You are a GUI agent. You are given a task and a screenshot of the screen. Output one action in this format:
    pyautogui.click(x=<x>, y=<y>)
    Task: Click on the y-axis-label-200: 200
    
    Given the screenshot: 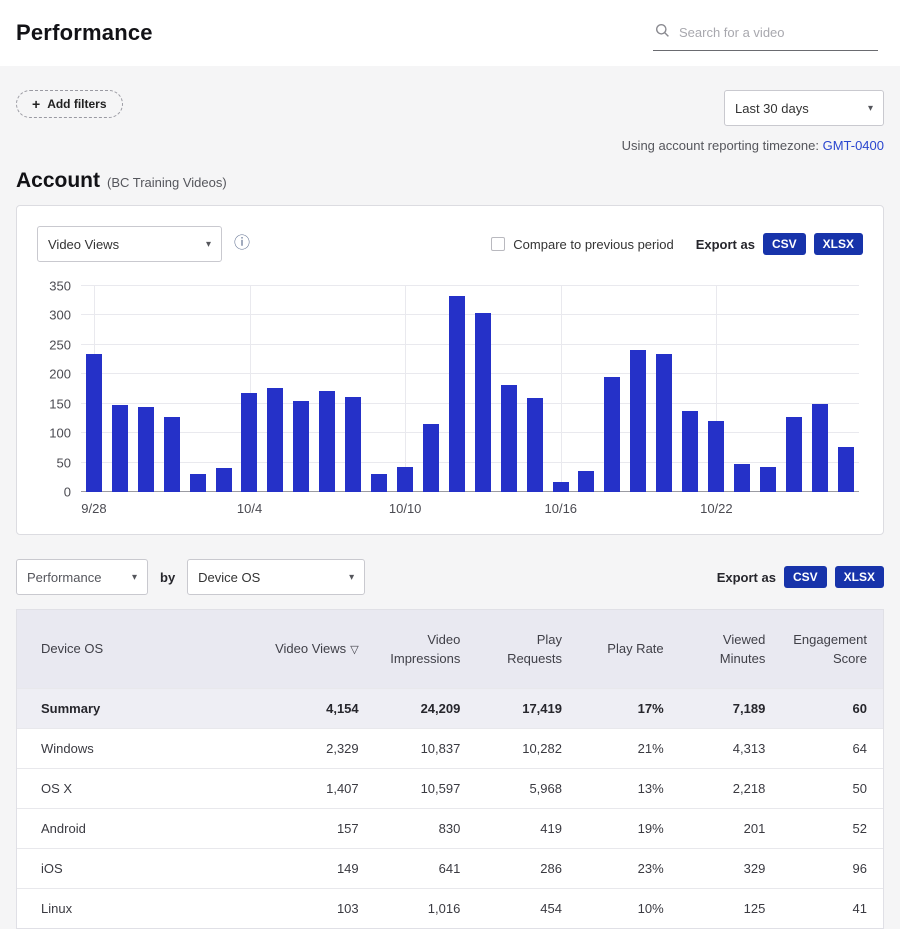 What is the action you would take?
    pyautogui.click(x=60, y=374)
    